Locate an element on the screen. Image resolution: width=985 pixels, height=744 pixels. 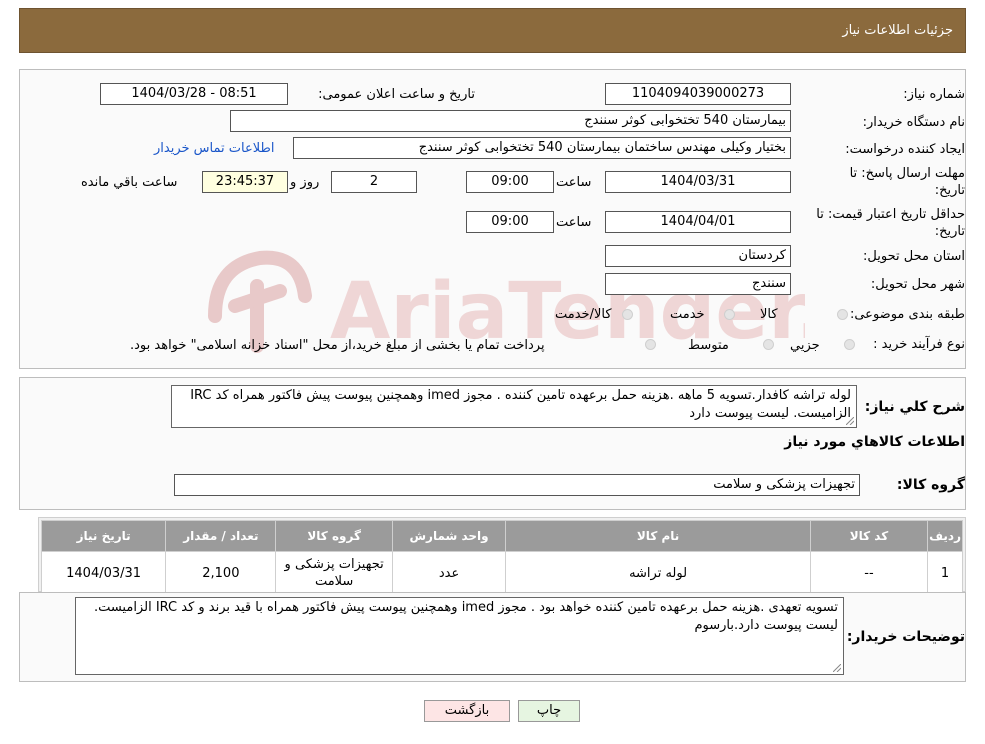
cell-row-number: 1 is located at coordinates (945, 573).